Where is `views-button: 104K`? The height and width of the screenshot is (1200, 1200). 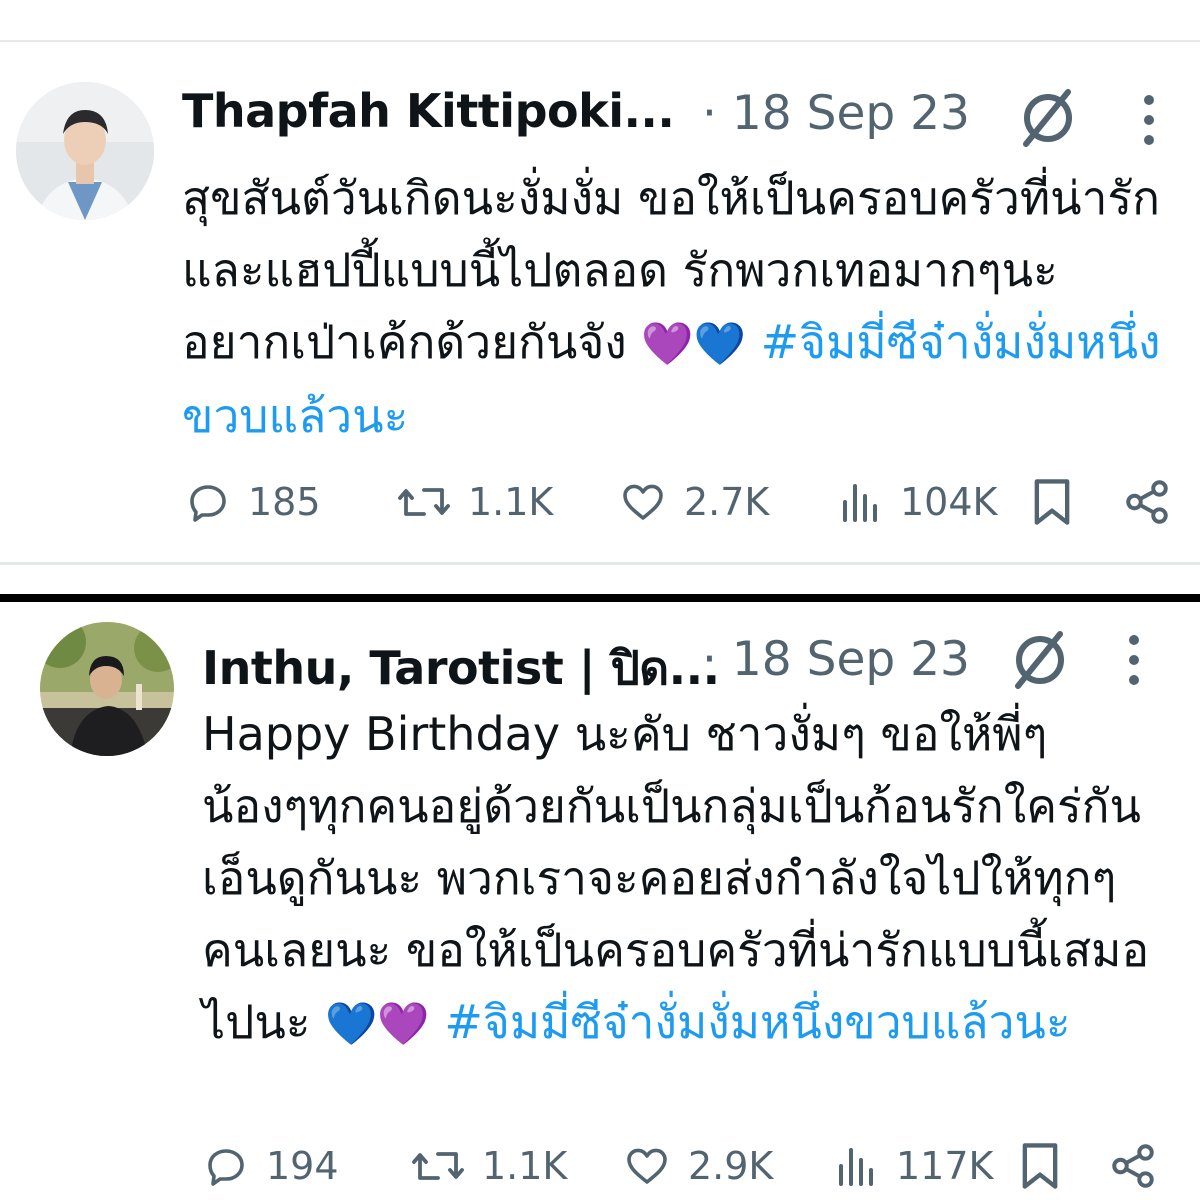 views-button: 104K is located at coordinates (917, 502).